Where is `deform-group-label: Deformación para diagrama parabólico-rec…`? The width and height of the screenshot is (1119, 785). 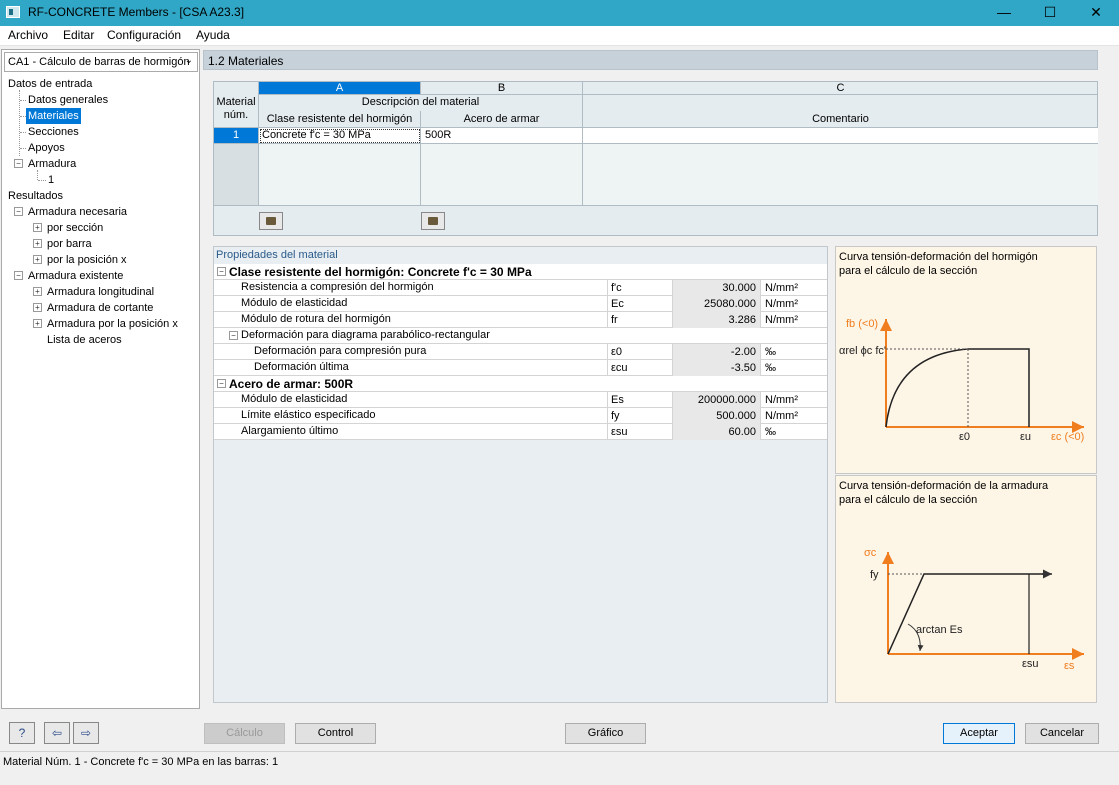 deform-group-label: Deformación para diagrama parabólico-rec… is located at coordinates (365, 335).